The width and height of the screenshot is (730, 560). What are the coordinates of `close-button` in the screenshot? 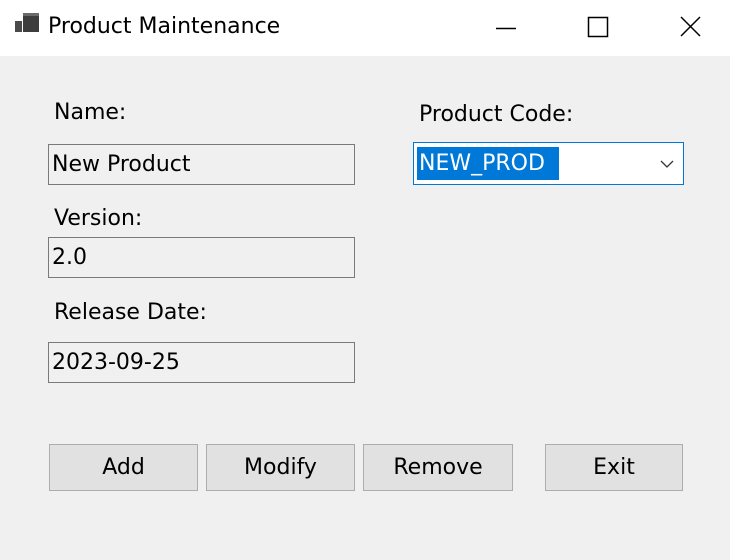 It's located at (687, 28).